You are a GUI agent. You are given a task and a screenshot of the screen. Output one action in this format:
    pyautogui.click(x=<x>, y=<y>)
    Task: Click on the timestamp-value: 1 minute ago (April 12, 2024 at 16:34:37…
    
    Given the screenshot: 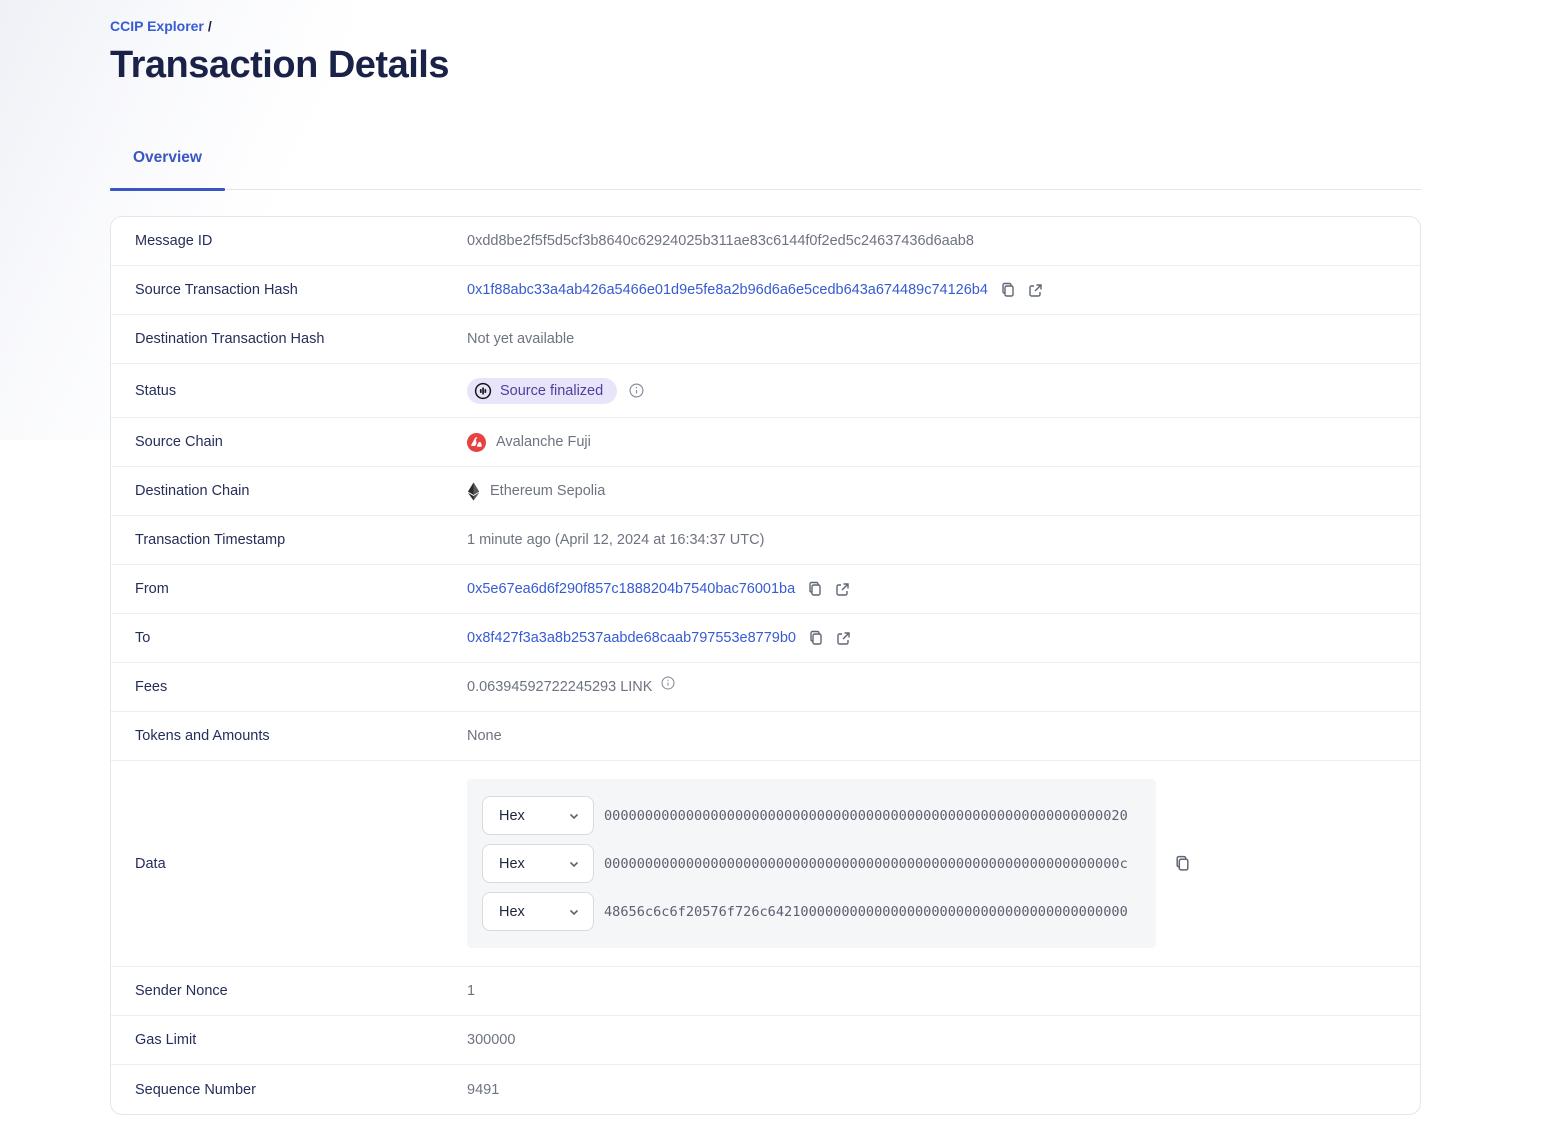 What is the action you would take?
    pyautogui.click(x=616, y=540)
    